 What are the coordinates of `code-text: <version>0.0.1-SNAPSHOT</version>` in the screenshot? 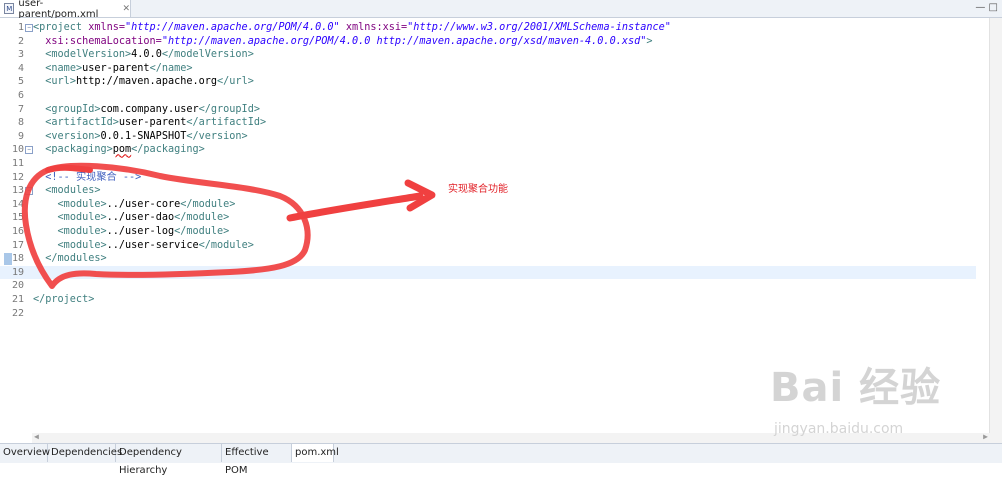 It's located at (140, 136).